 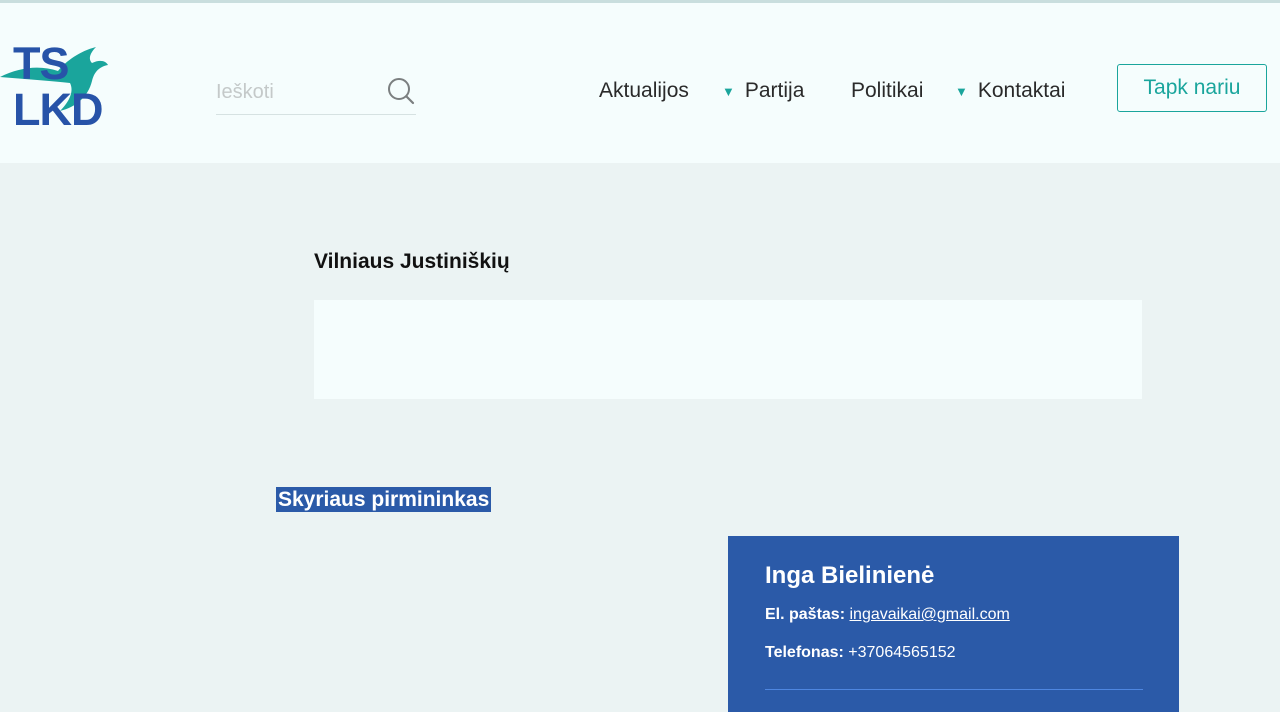 What do you see at coordinates (850, 575) in the screenshot?
I see `contact-name: Inga Bielinienė` at bounding box center [850, 575].